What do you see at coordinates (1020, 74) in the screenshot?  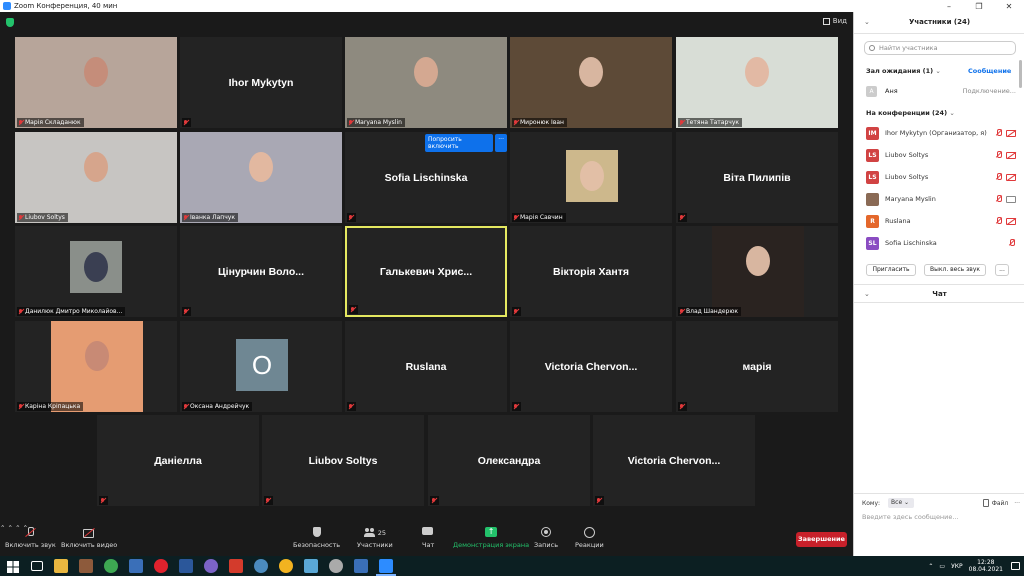 I see `panel-scrollbar` at bounding box center [1020, 74].